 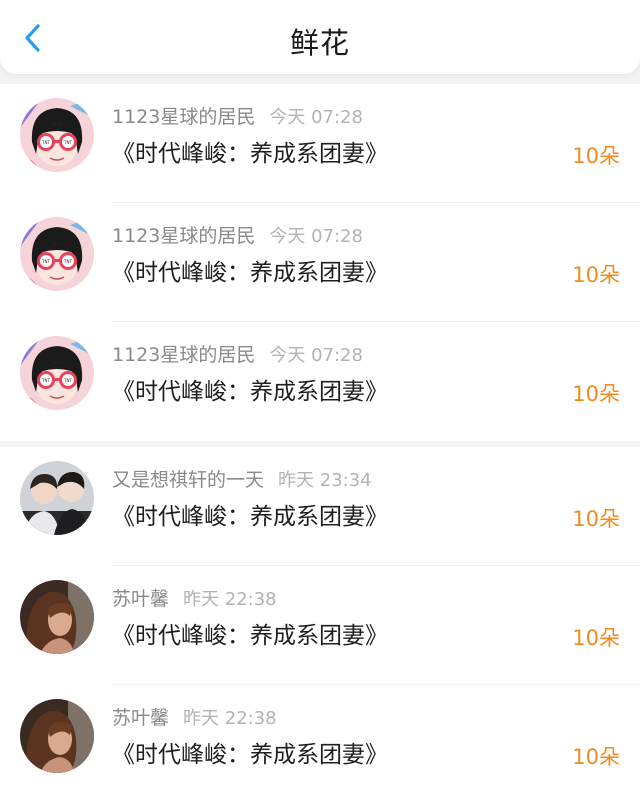 I want to click on list-item: 又是想祺轩的一天 昨天 23:34 《时代峰峻：养成系团妻》 10朵, so click(x=320, y=506).